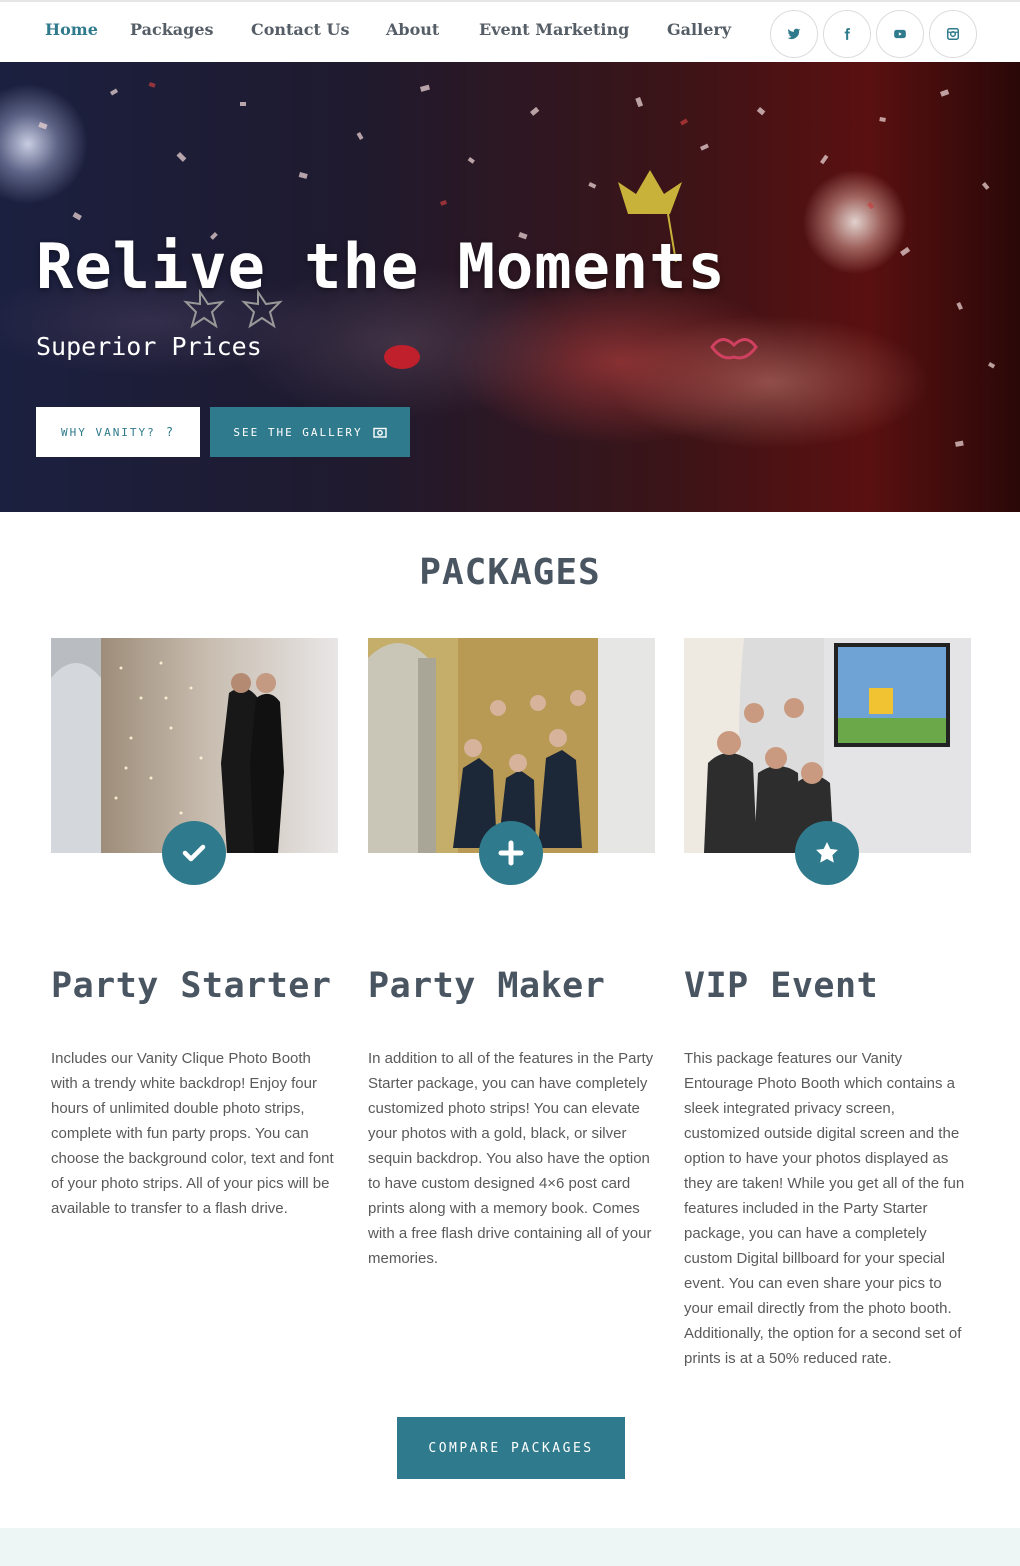 Image resolution: width=1020 pixels, height=1566 pixels. Describe the element at coordinates (298, 432) in the screenshot. I see `see-gallery-label: SEE THE GALLERY` at that location.